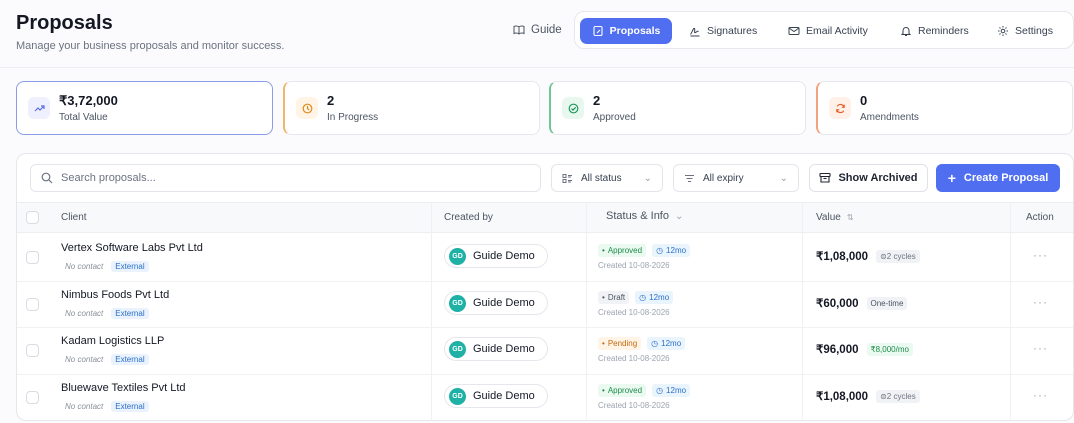  What do you see at coordinates (883, 256) in the screenshot?
I see `cycle-icon: ⊜` at bounding box center [883, 256].